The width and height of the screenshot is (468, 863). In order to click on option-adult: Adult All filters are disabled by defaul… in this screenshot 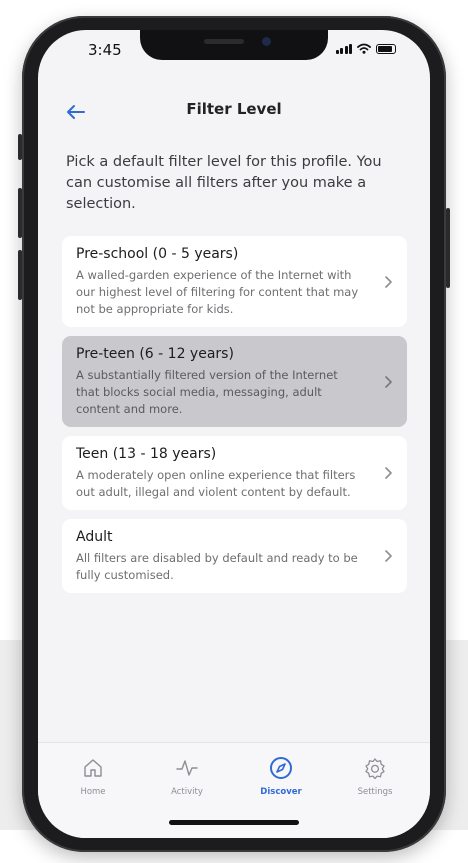, I will do `click(234, 556)`.